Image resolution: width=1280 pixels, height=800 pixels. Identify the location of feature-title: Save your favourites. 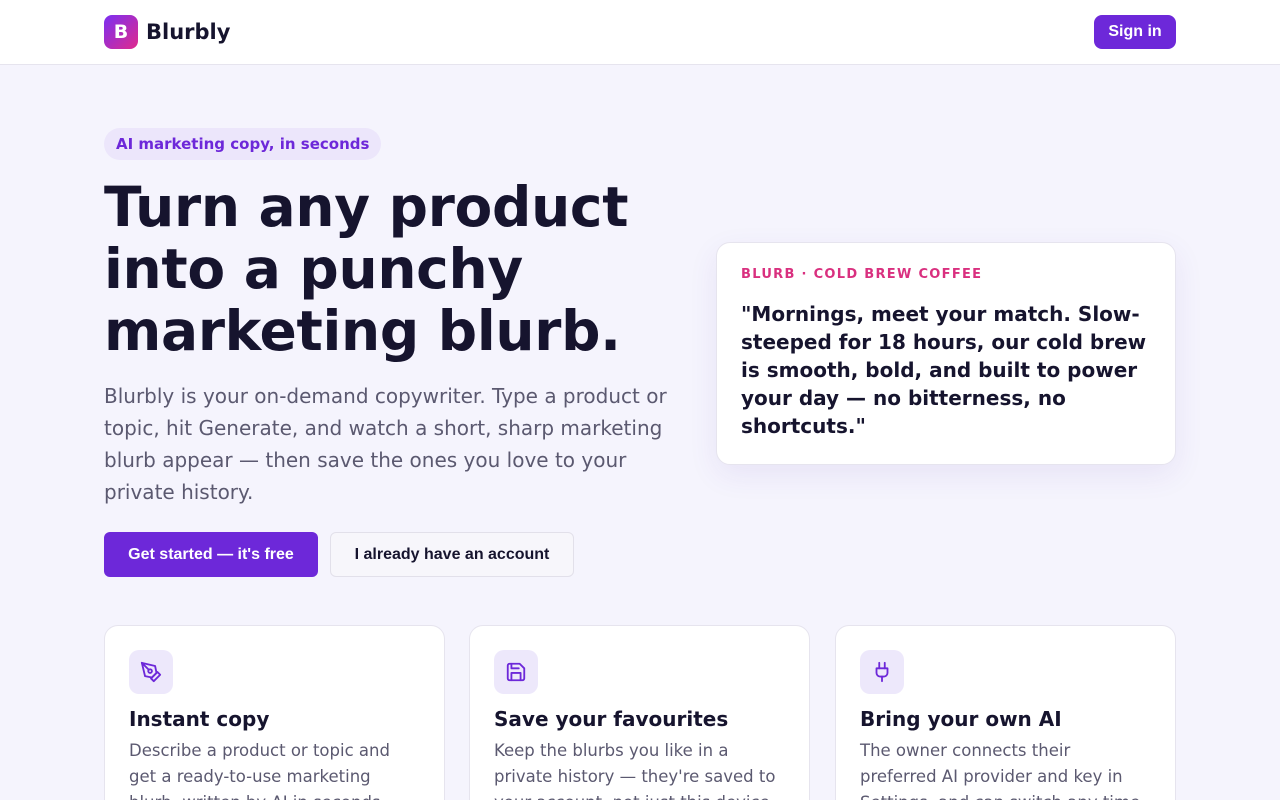
(611, 719).